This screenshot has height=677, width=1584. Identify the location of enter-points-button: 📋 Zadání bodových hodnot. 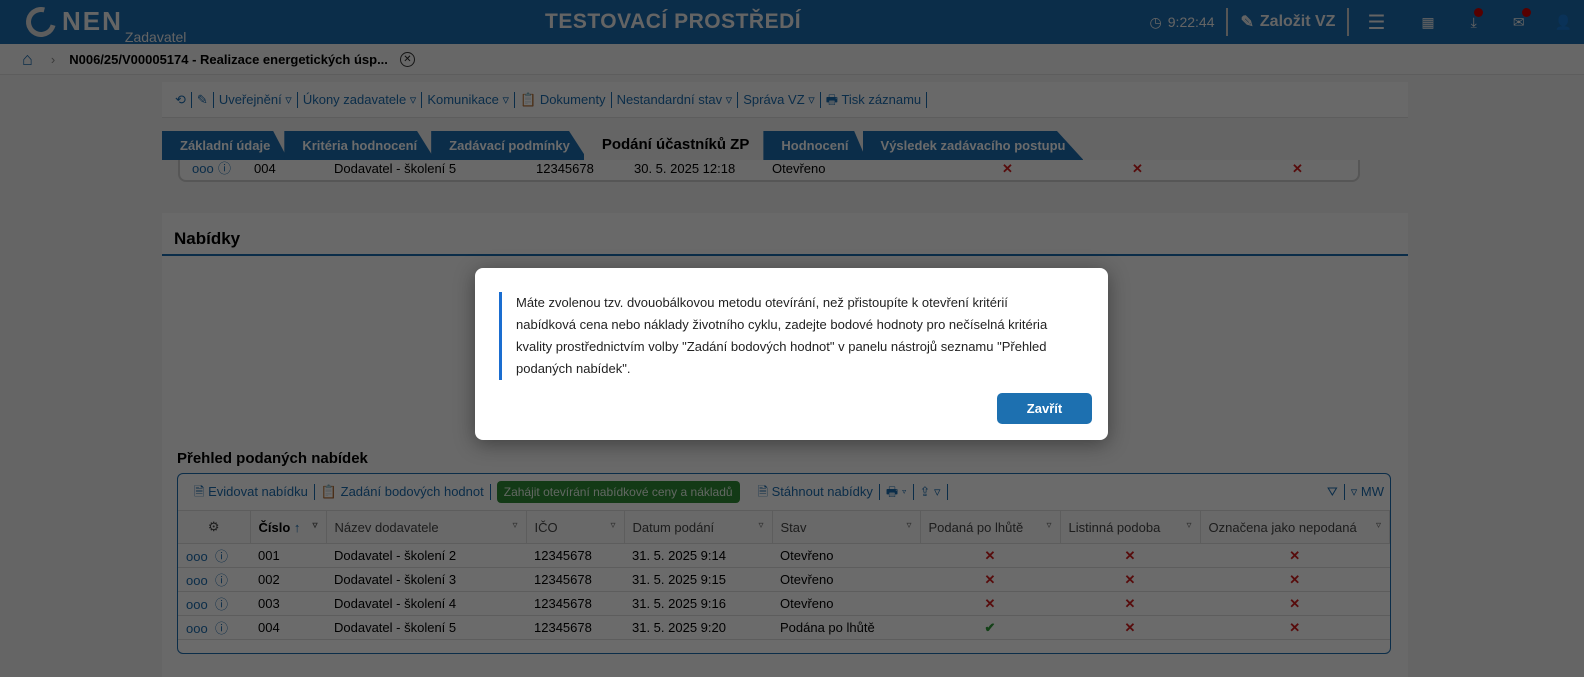
(403, 492).